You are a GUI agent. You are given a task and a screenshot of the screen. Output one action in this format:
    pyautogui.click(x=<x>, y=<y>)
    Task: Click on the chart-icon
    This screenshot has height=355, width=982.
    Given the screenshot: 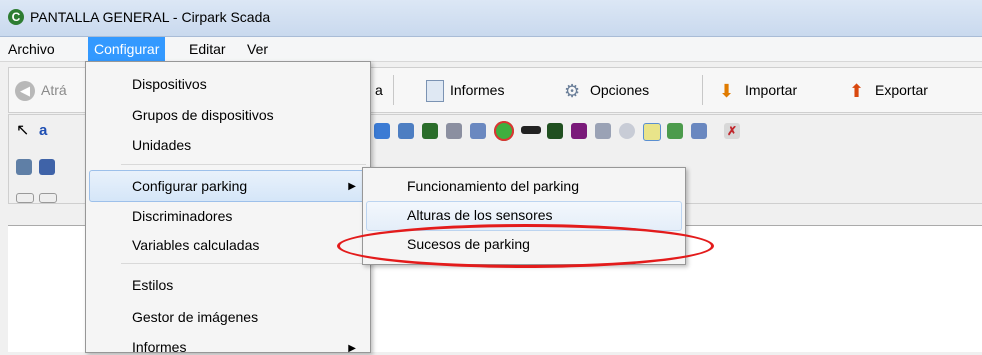 What is the action you would take?
    pyautogui.click(x=675, y=131)
    